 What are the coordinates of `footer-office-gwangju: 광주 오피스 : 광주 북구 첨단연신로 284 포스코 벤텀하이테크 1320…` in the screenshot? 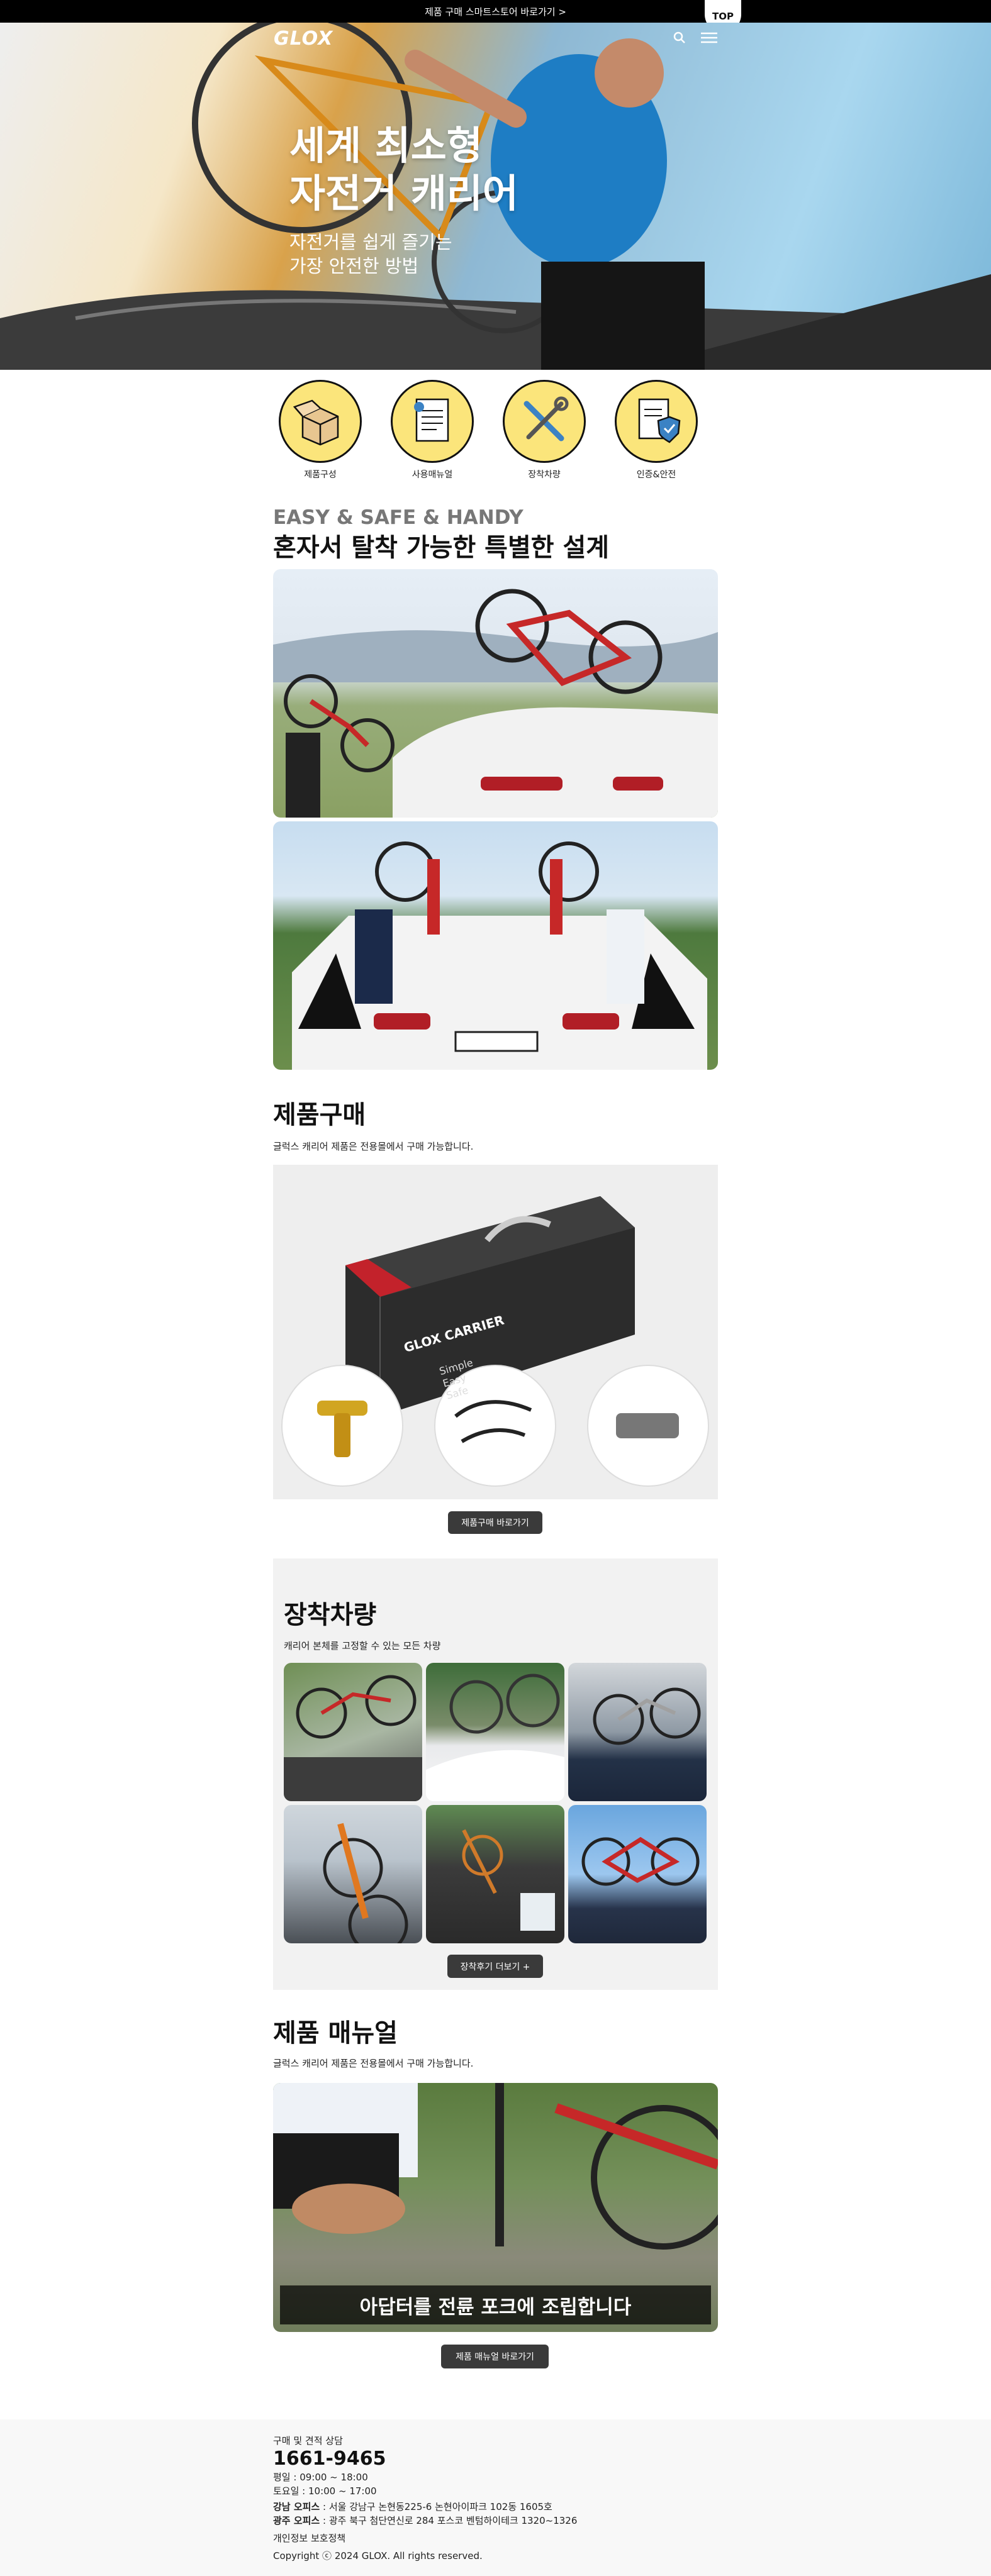 It's located at (425, 2520).